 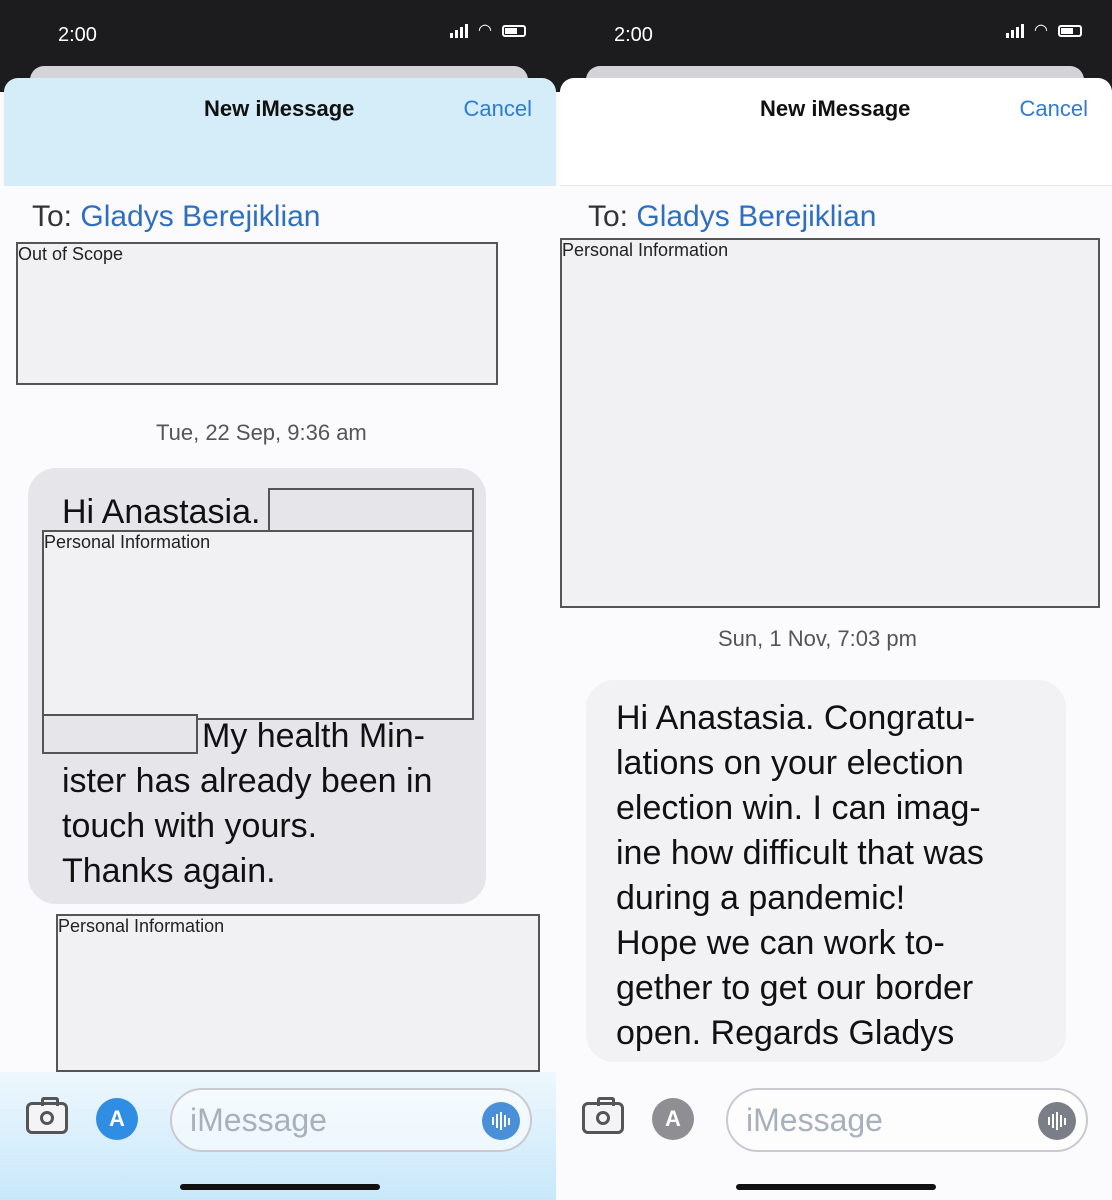 What do you see at coordinates (790, 763) in the screenshot?
I see `message-line: lations on your election` at bounding box center [790, 763].